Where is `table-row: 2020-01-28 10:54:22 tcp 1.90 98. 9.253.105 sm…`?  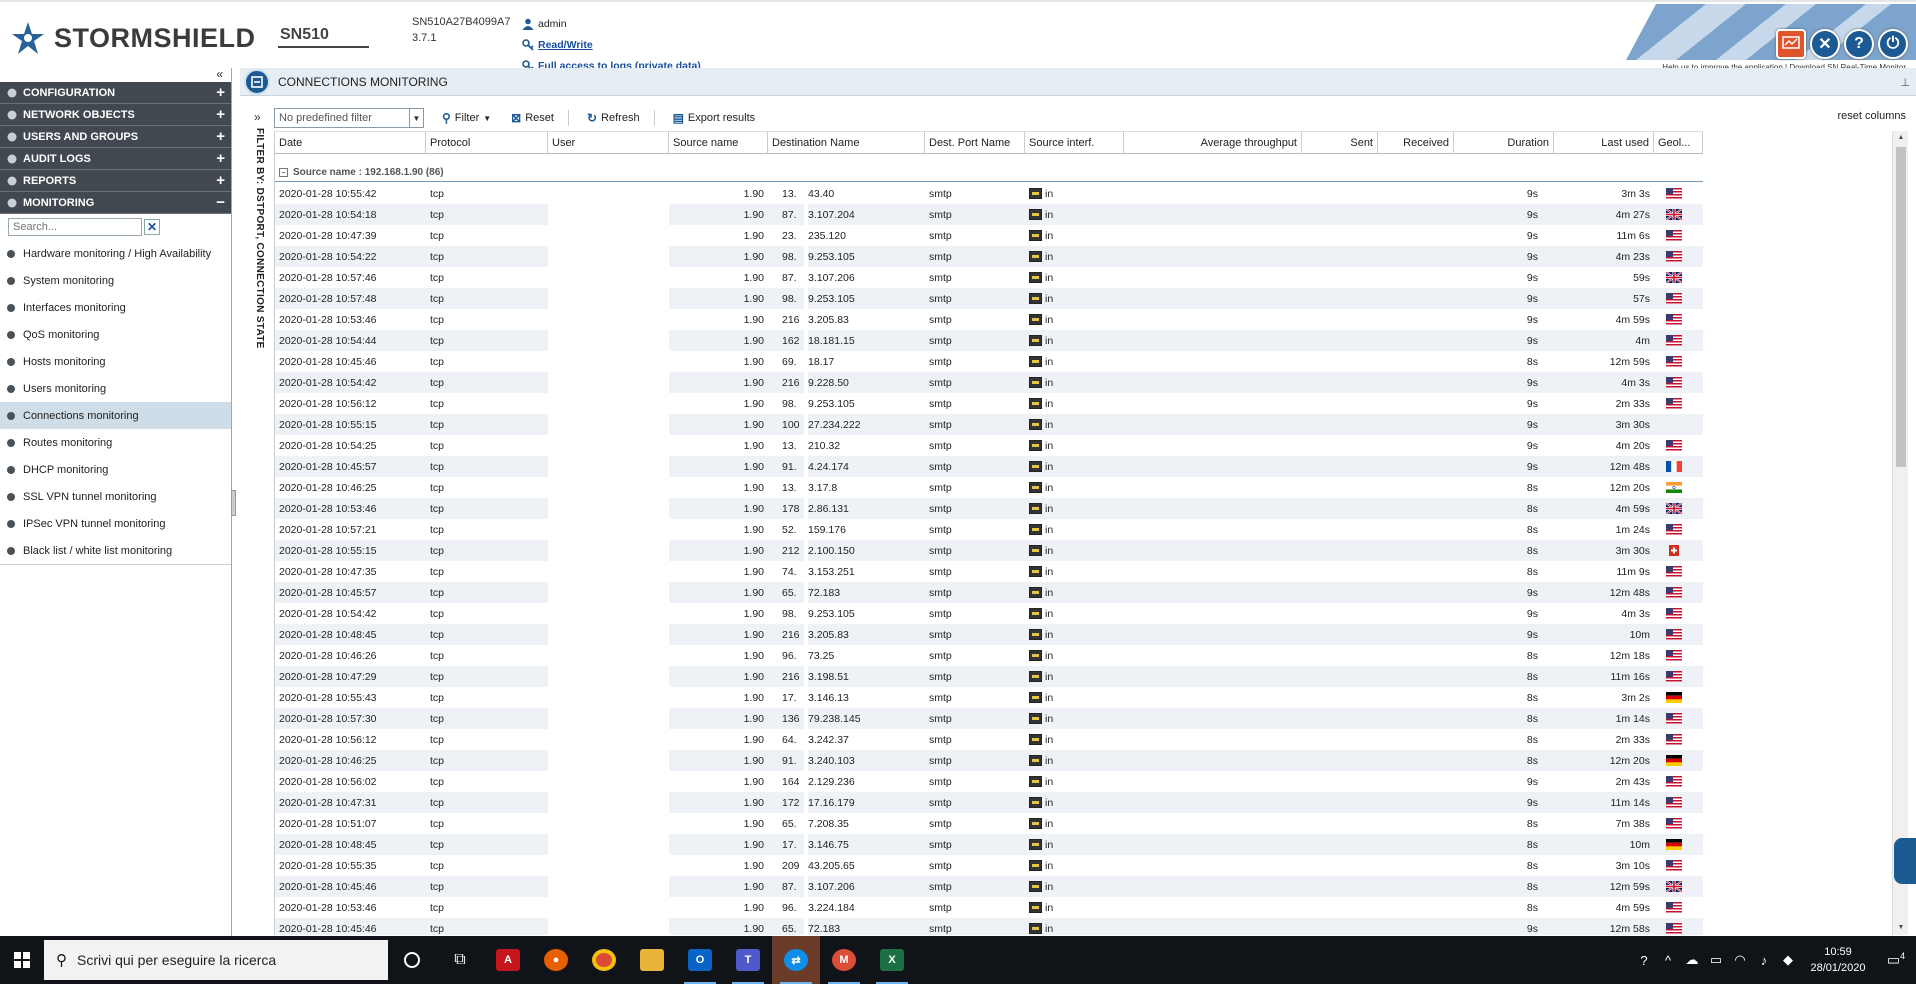
table-row: 2020-01-28 10:54:22 tcp 1.90 98. 9.253.105 sm… is located at coordinates (989, 256).